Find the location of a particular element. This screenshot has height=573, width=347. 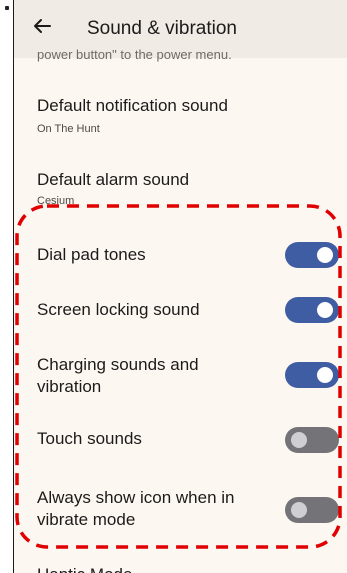

screen-locking-sound-row: Screen locking sound is located at coordinates (180, 310).